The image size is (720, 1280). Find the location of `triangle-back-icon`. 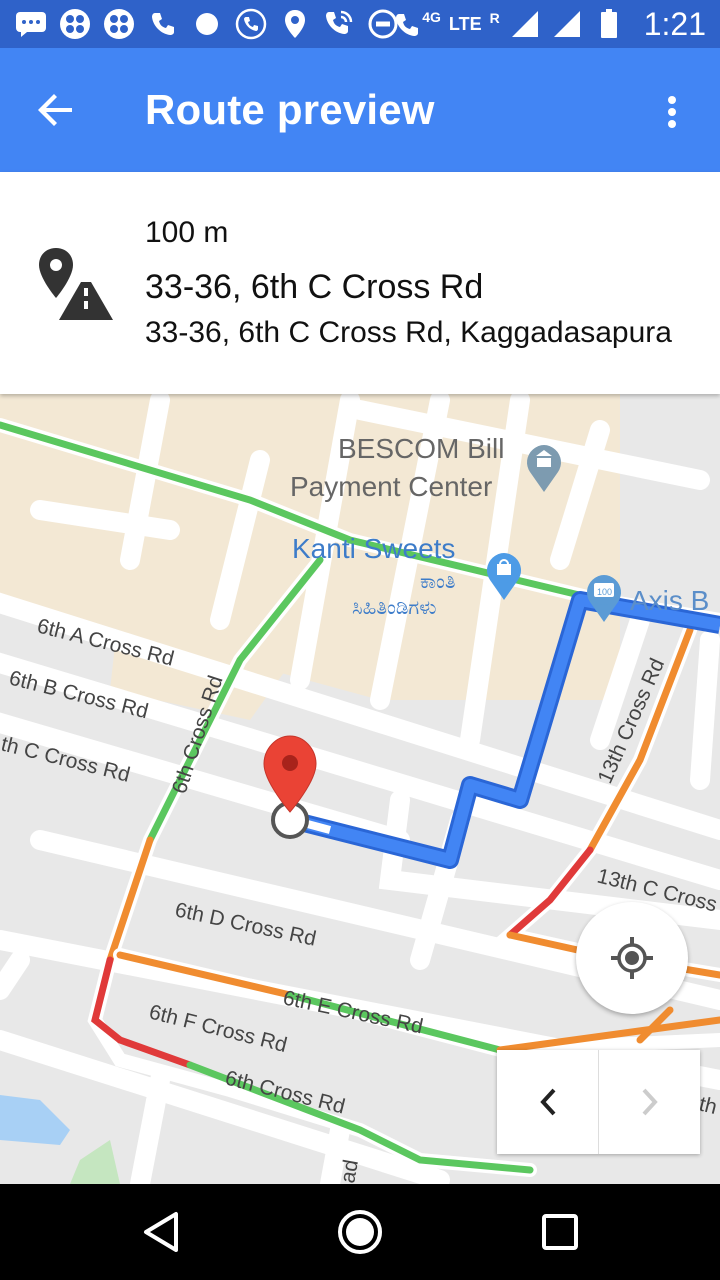

triangle-back-icon is located at coordinates (161, 1232).